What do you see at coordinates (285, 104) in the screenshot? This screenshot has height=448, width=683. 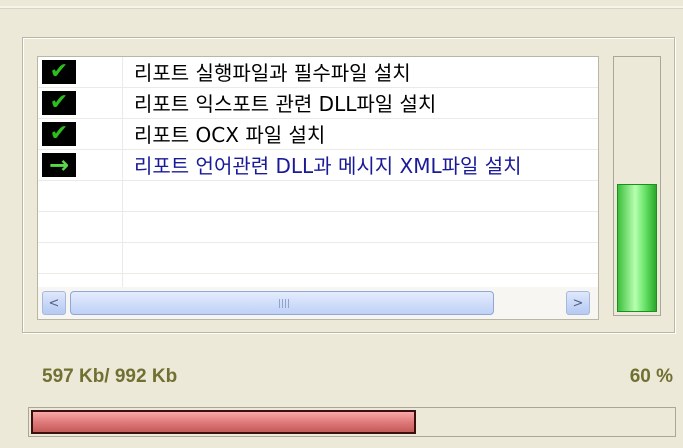 I see `step-label: 리포트 익스포트 관련 DLL파일 설치` at bounding box center [285, 104].